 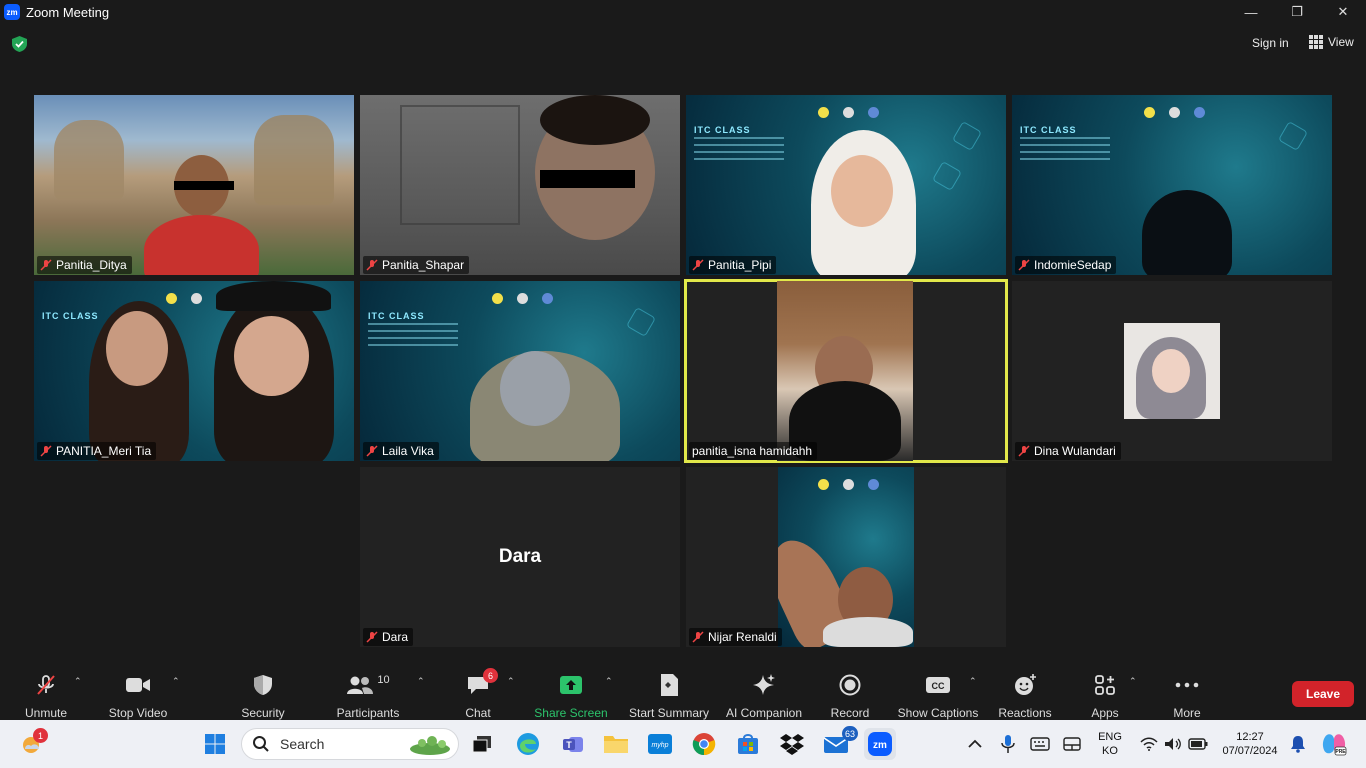 I want to click on layout-icon, so click(x=1072, y=744).